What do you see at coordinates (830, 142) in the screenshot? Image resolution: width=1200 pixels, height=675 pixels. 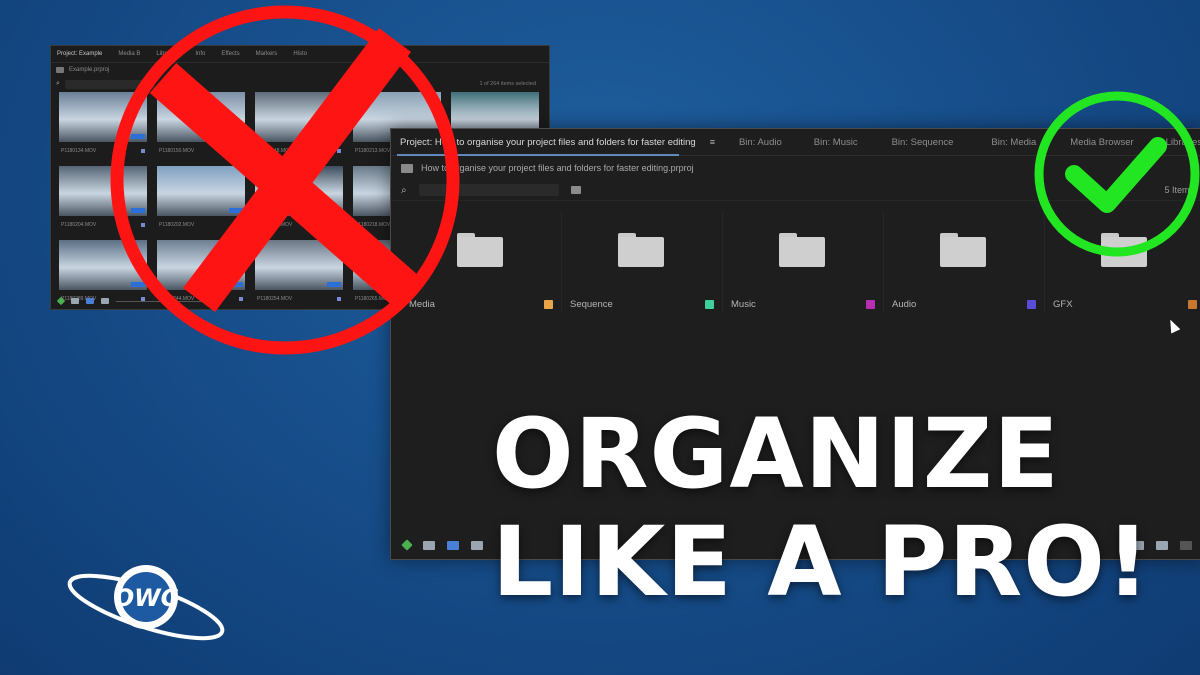 I see `tab-bin-music: Bin: Music` at bounding box center [830, 142].